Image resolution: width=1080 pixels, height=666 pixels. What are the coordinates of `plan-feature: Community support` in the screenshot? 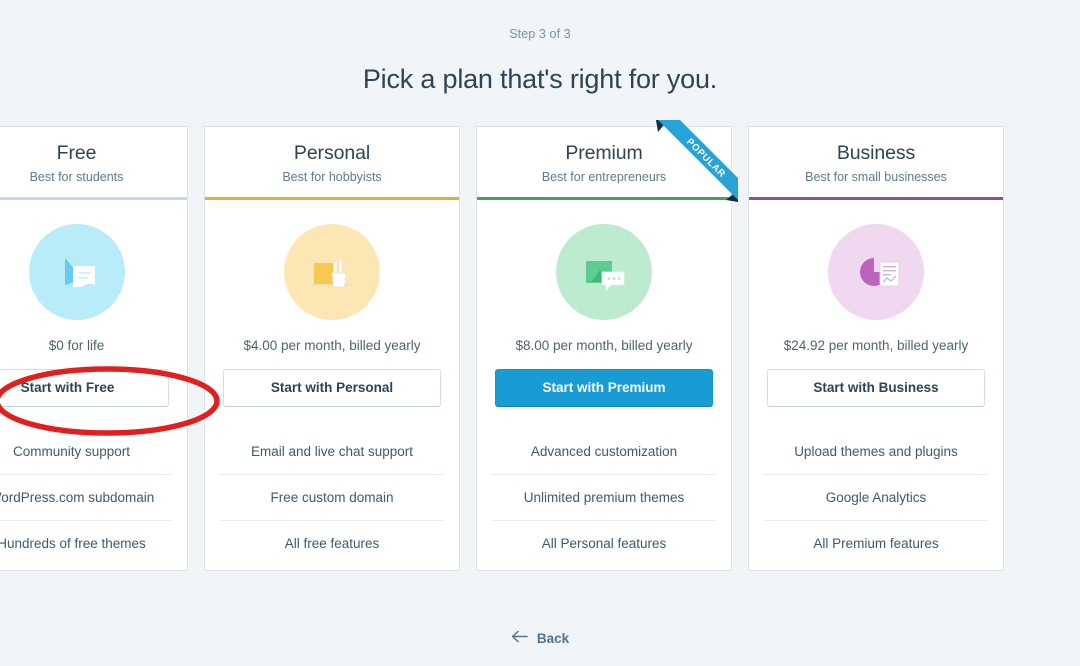 It's located at (86, 452).